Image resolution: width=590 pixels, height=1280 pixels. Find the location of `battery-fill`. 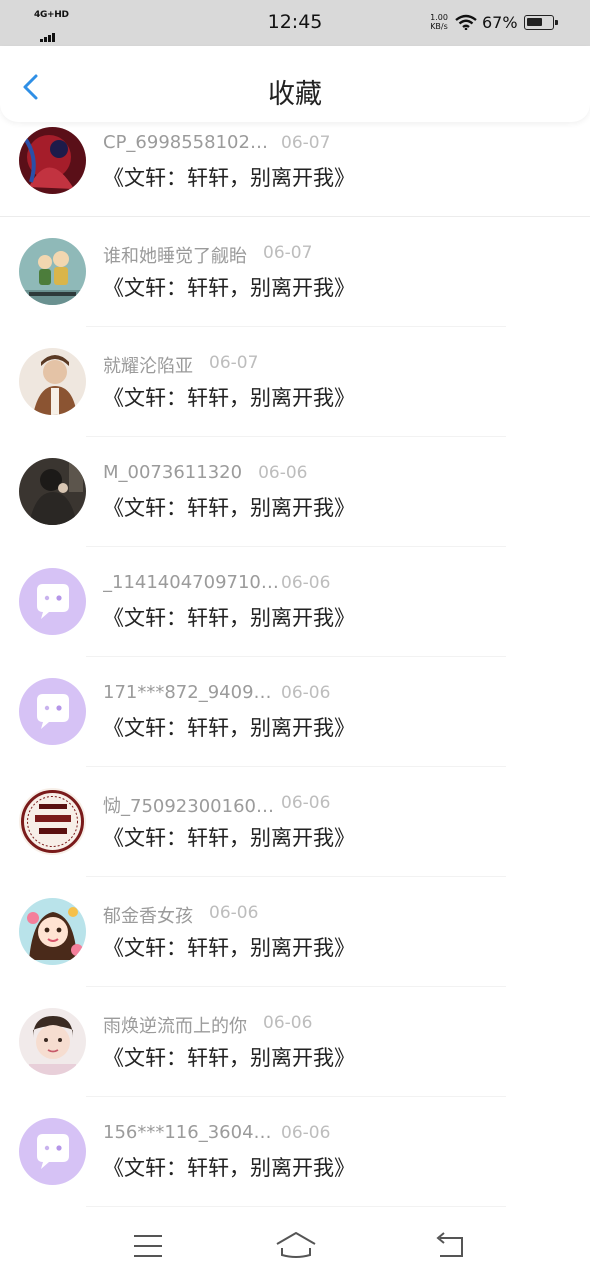

battery-fill is located at coordinates (534, 22).